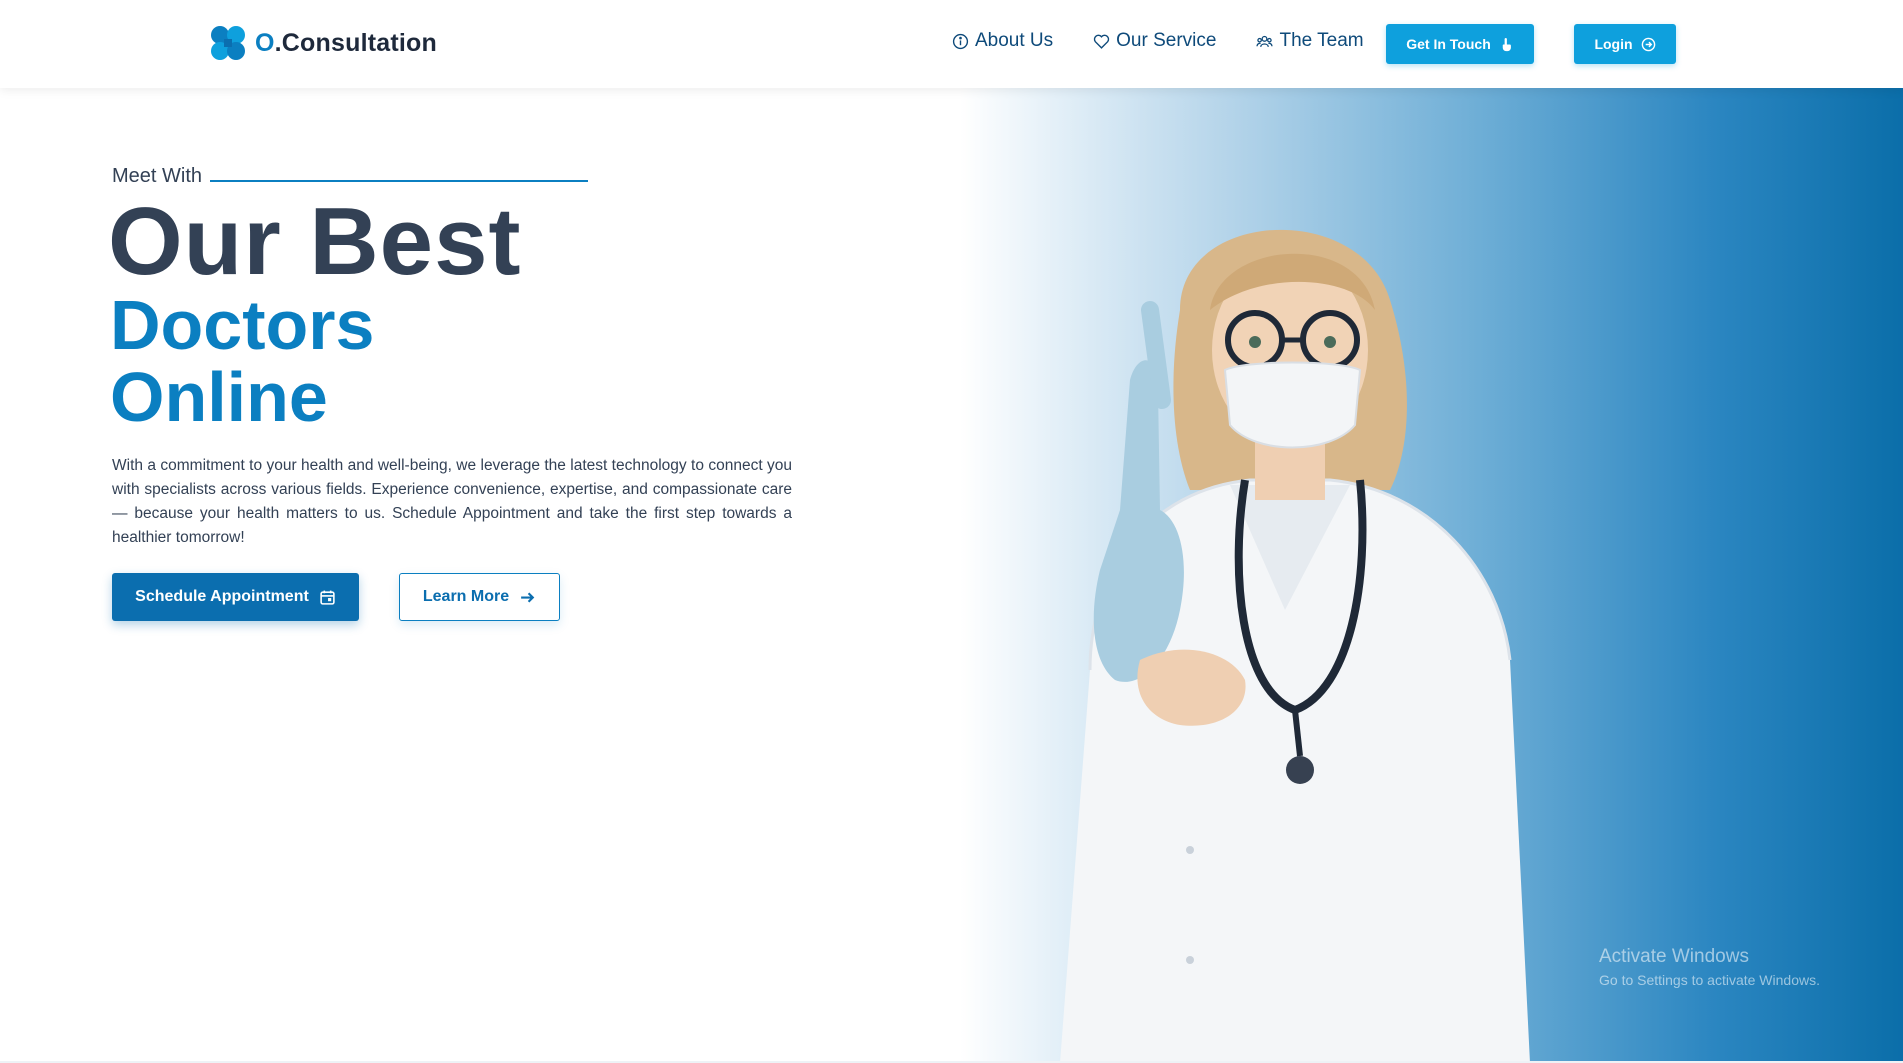  What do you see at coordinates (466, 596) in the screenshot?
I see `learn-more-label: Learn More` at bounding box center [466, 596].